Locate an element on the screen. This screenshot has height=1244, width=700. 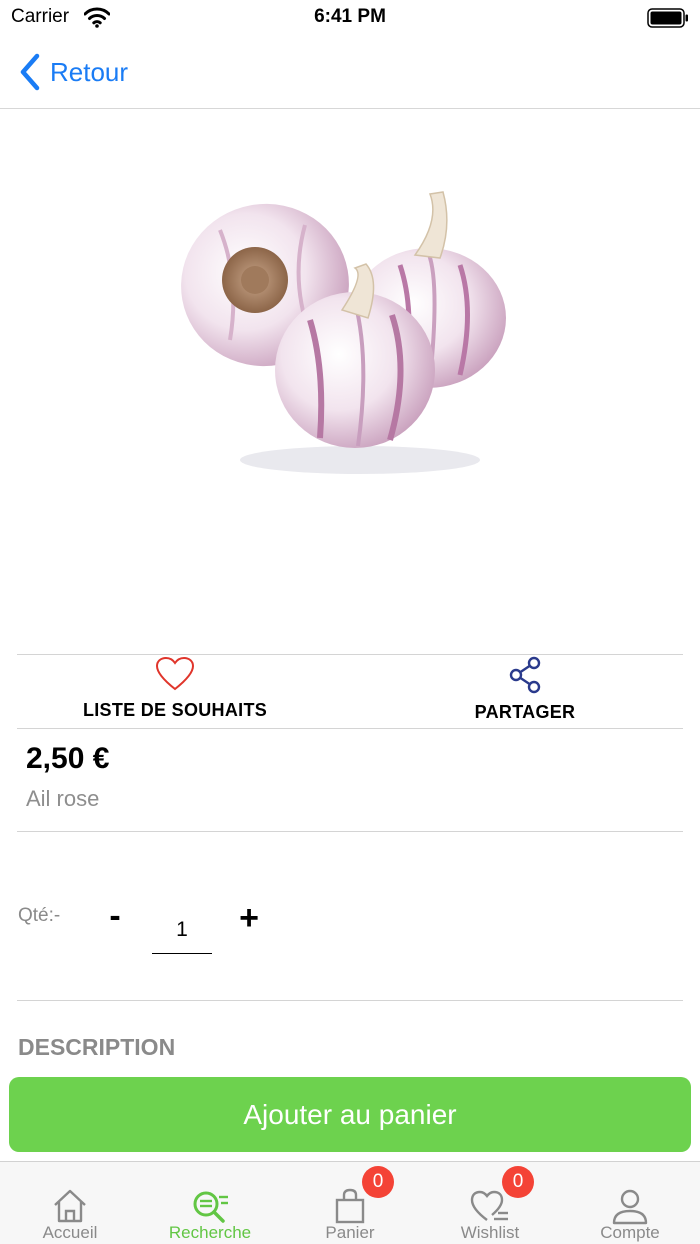
product-name: Ail rose is located at coordinates (63, 798).